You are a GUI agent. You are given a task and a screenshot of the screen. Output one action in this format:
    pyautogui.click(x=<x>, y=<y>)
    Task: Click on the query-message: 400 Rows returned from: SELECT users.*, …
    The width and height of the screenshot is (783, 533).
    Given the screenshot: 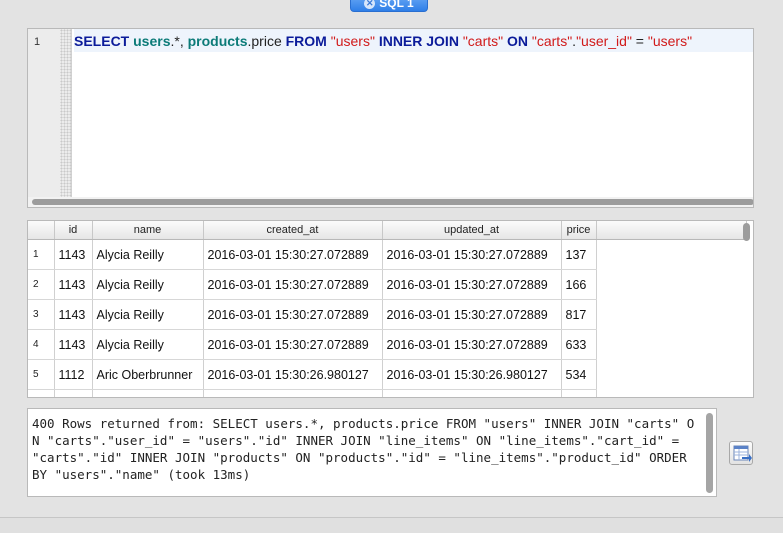 What is the action you would take?
    pyautogui.click(x=363, y=449)
    